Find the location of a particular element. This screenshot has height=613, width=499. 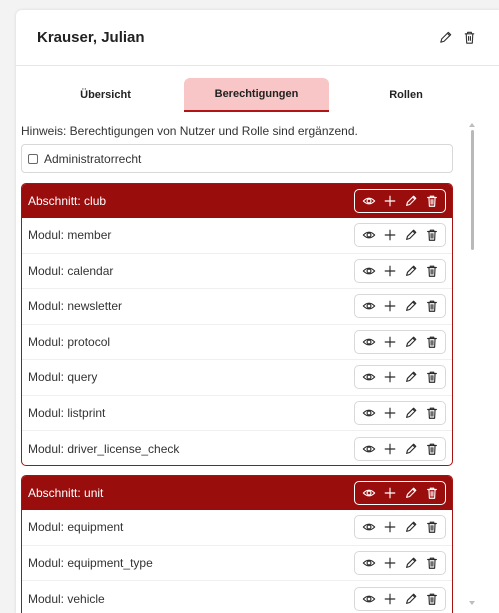

tab-bar: Übersicht Berechtigungen Rollen is located at coordinates (257, 96).